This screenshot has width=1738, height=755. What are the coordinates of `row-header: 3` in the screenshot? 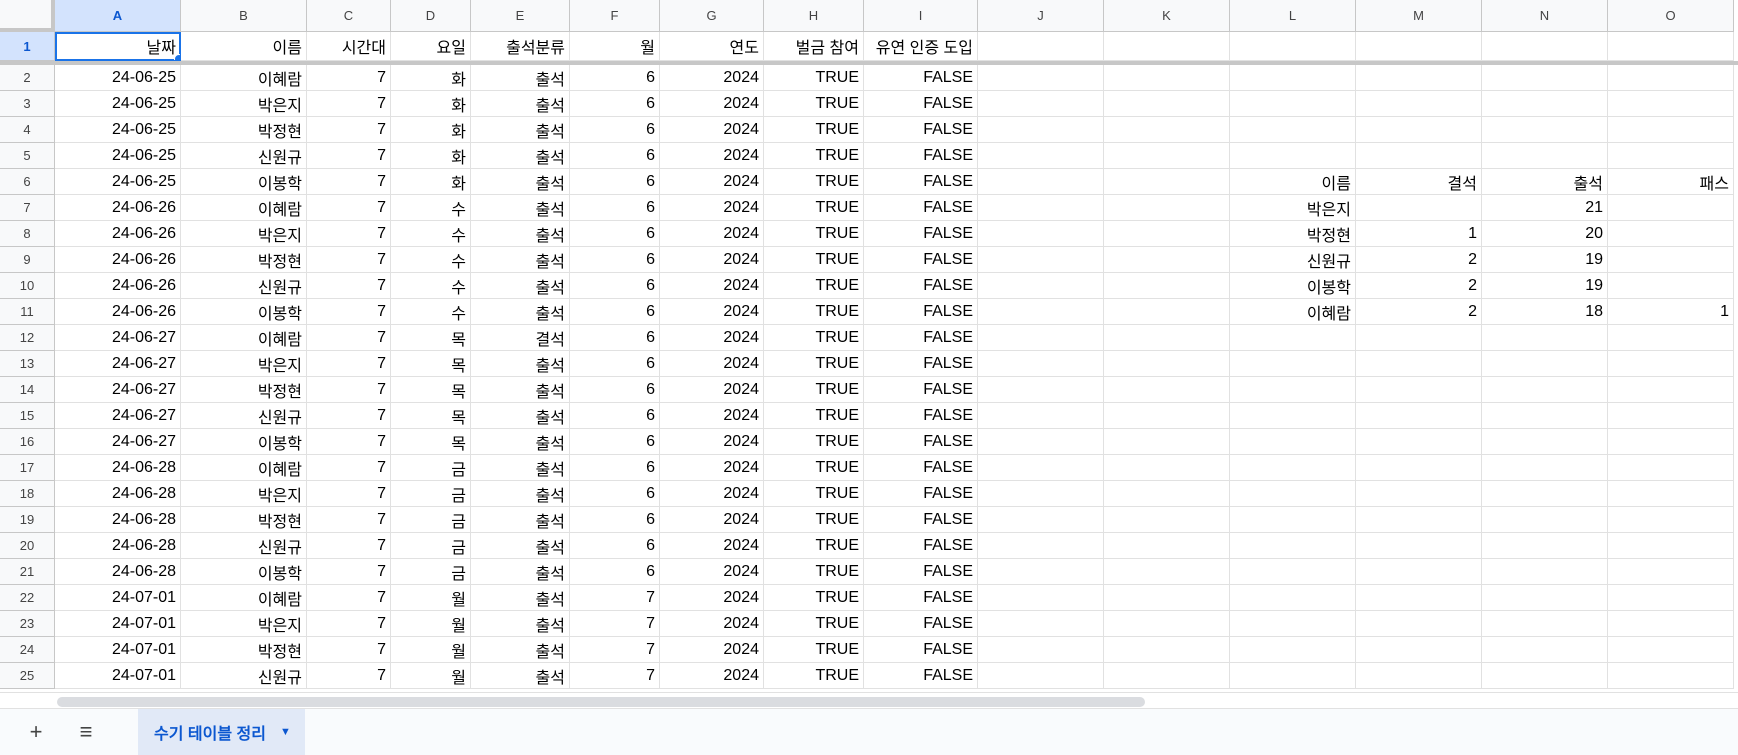 It's located at (27, 104).